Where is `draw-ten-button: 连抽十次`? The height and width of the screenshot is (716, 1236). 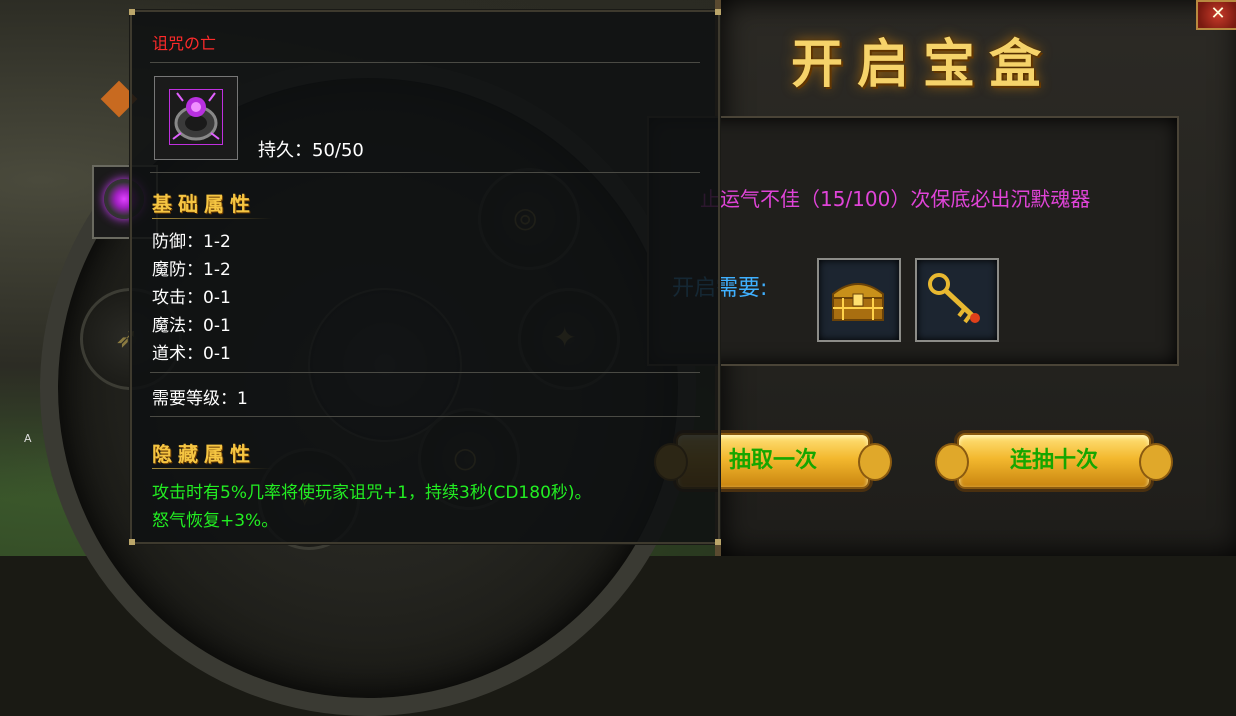 draw-ten-button: 连抽十次 is located at coordinates (1054, 461).